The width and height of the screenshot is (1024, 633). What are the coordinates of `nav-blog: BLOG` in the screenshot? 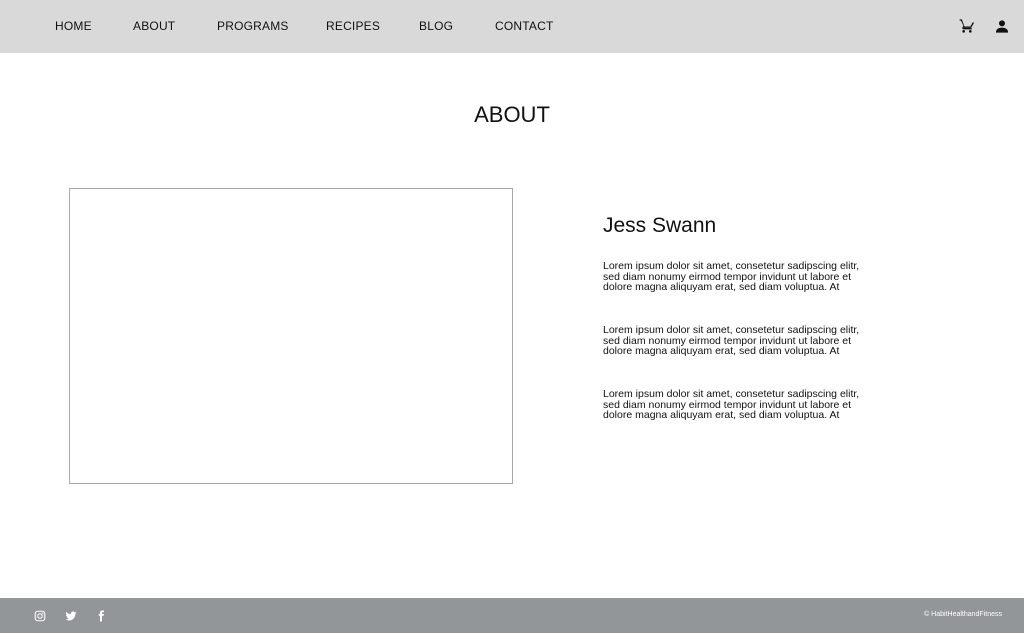 It's located at (436, 26).